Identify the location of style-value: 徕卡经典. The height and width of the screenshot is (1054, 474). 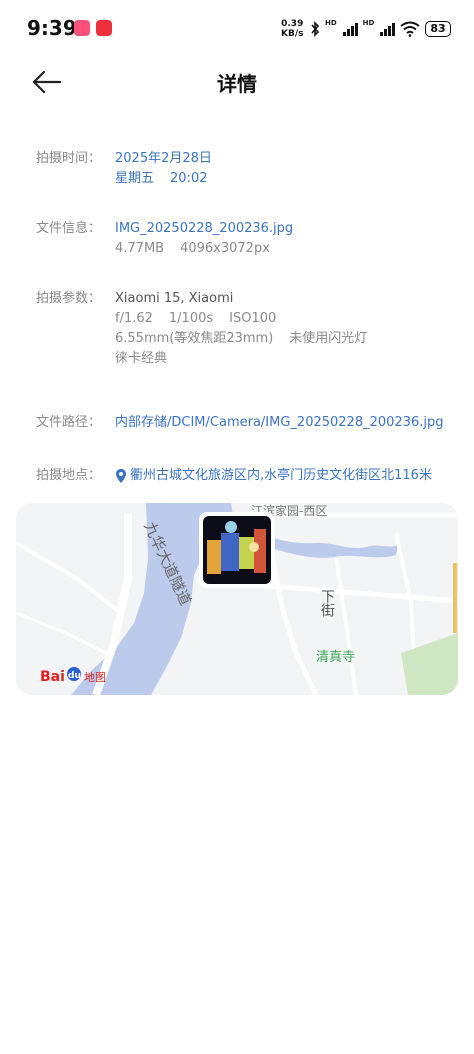
(141, 358).